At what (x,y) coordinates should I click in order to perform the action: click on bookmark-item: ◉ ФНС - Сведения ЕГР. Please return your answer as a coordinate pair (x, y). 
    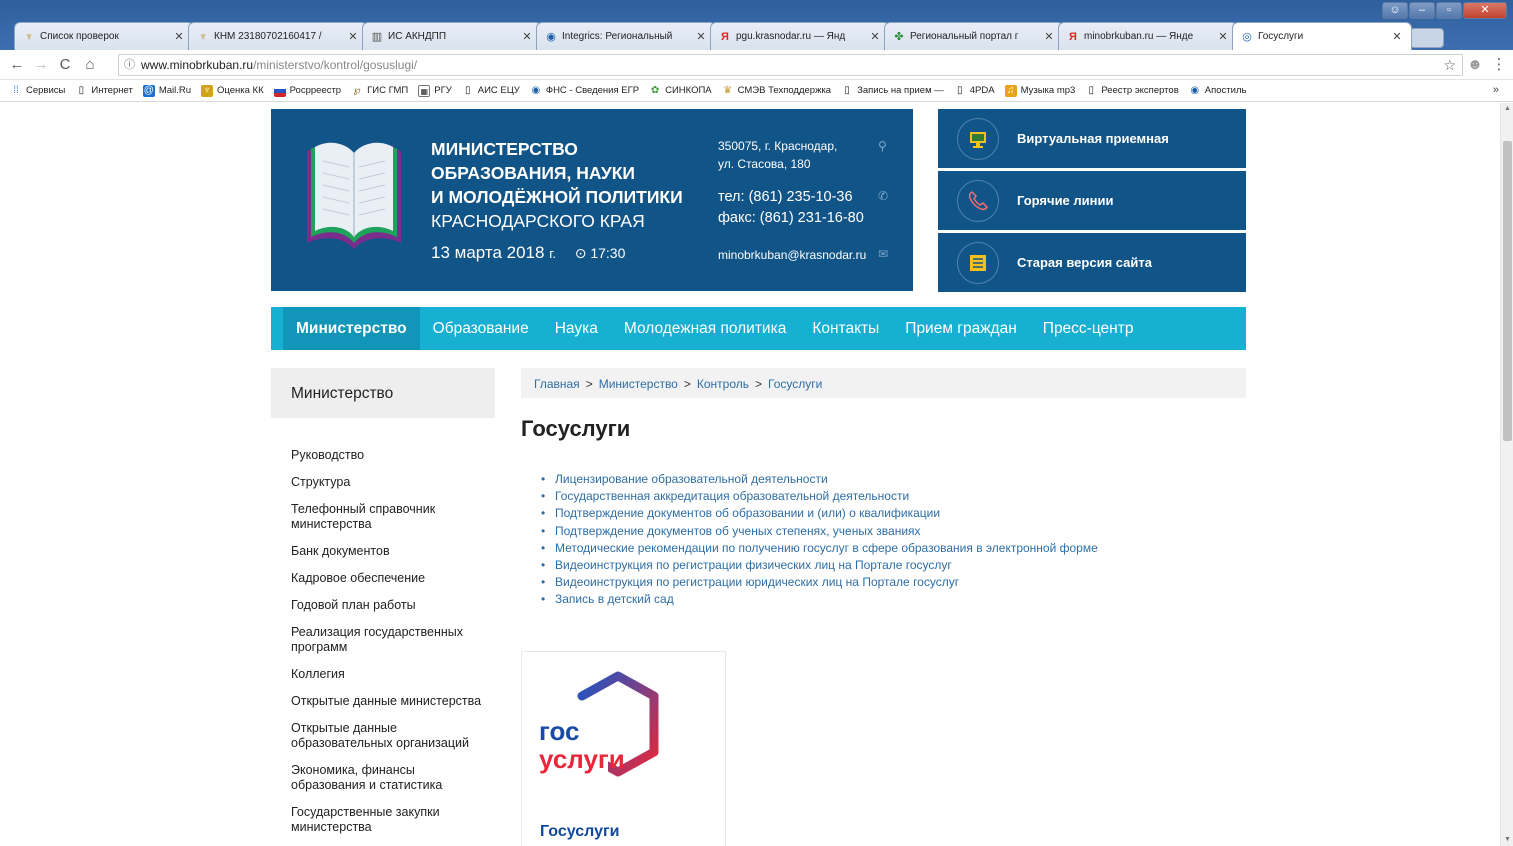
    Looking at the image, I should click on (584, 91).